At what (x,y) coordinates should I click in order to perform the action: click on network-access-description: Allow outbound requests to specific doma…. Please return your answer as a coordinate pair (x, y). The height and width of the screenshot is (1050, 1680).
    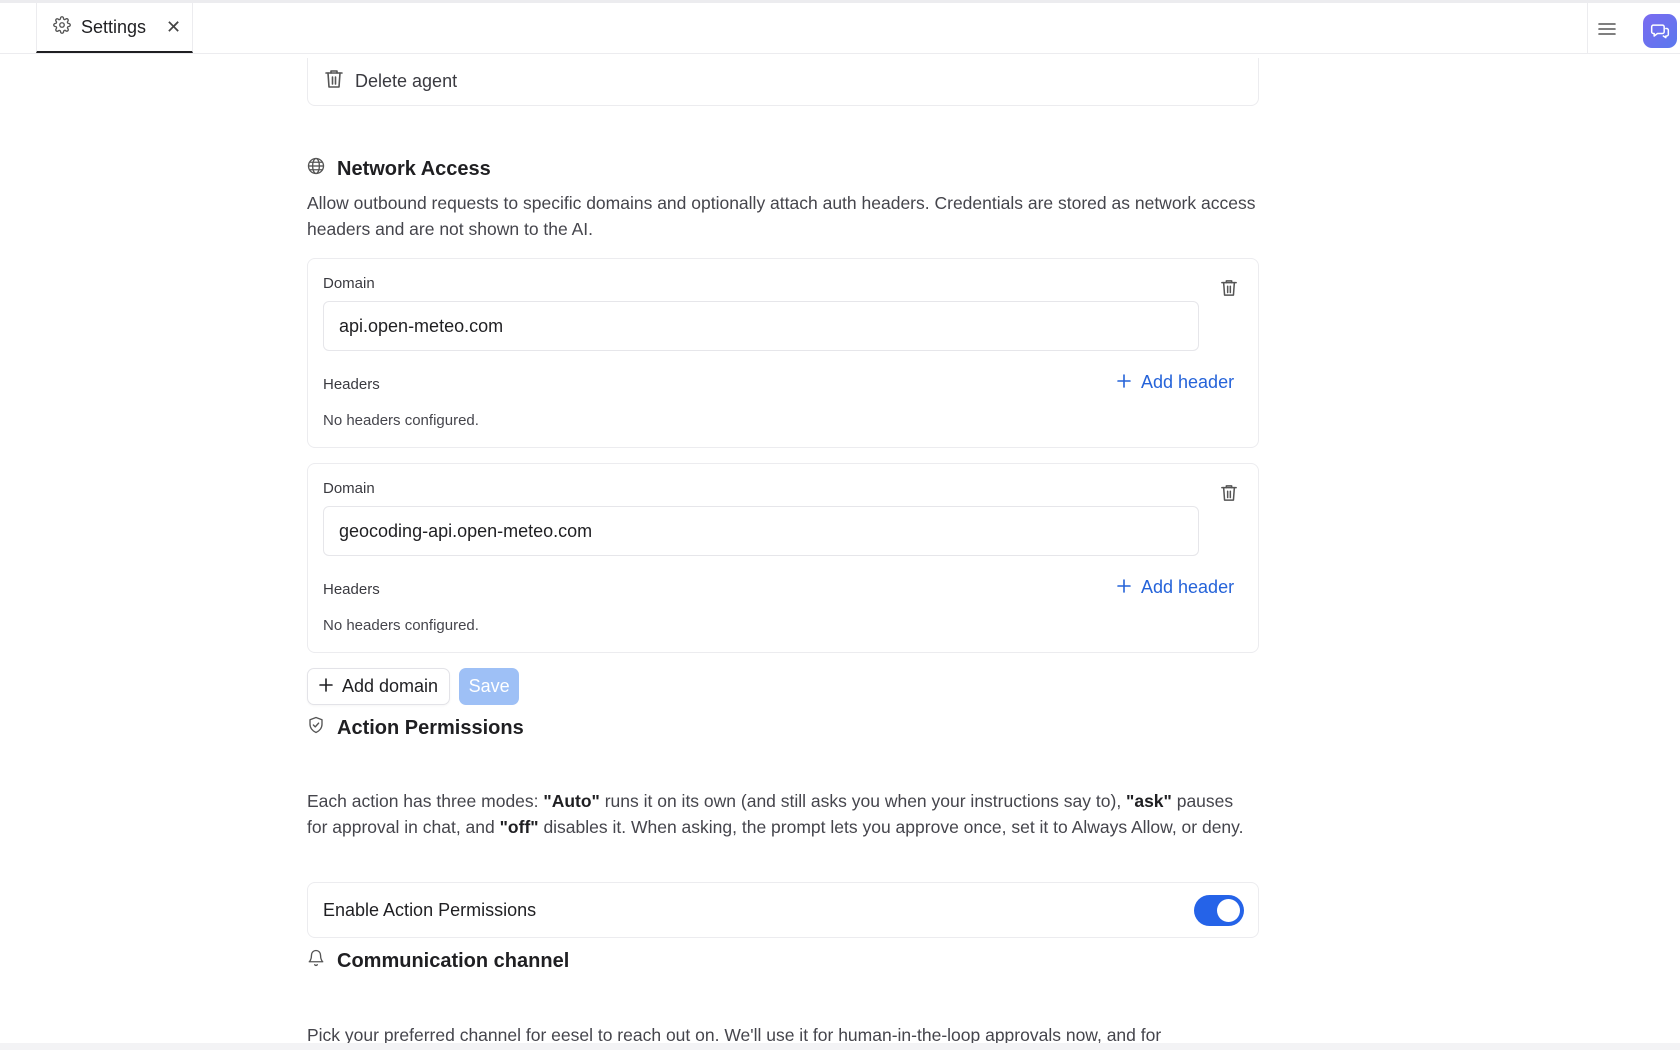
    Looking at the image, I should click on (781, 216).